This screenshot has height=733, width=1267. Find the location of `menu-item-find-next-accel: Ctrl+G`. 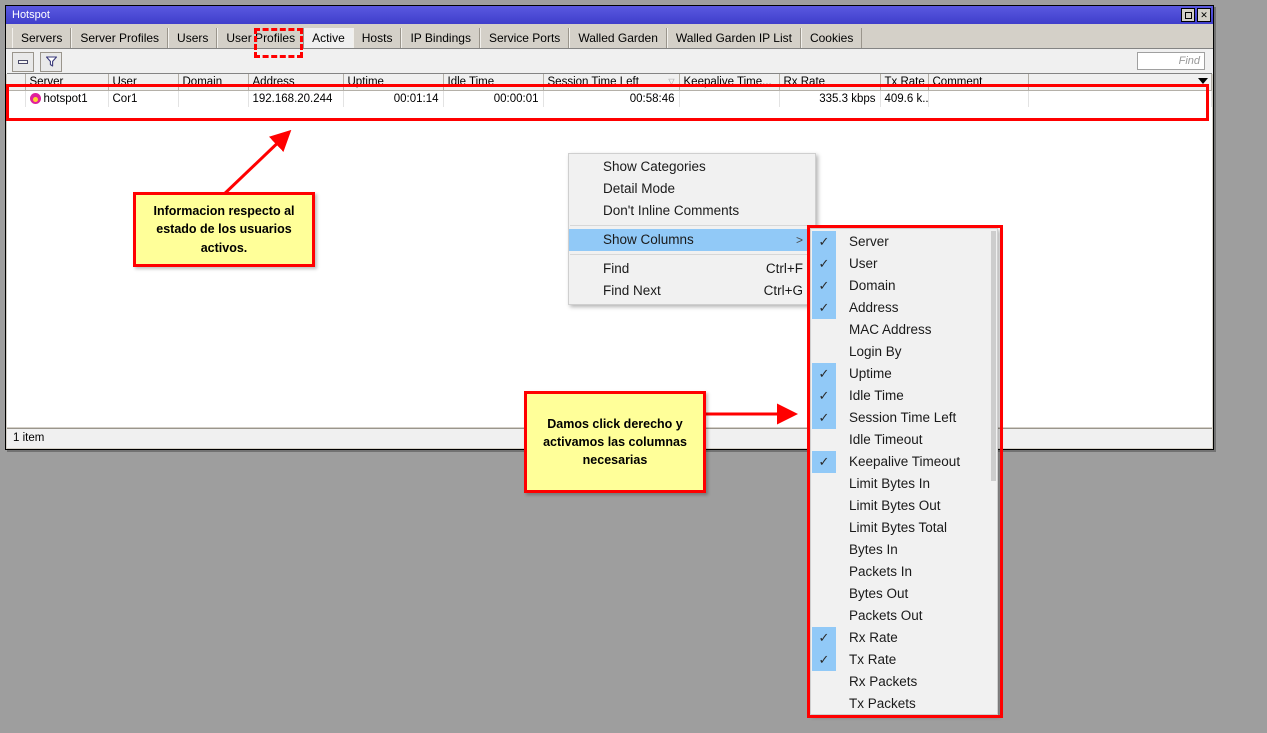

menu-item-find-next-accel: Ctrl+G is located at coordinates (783, 290).